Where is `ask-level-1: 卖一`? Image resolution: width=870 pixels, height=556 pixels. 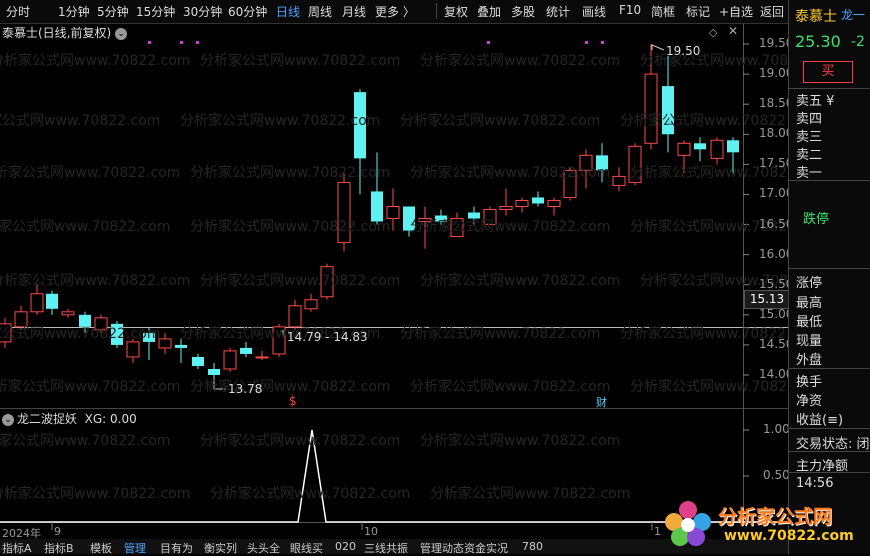
ask-level-1: 卖一 is located at coordinates (809, 173).